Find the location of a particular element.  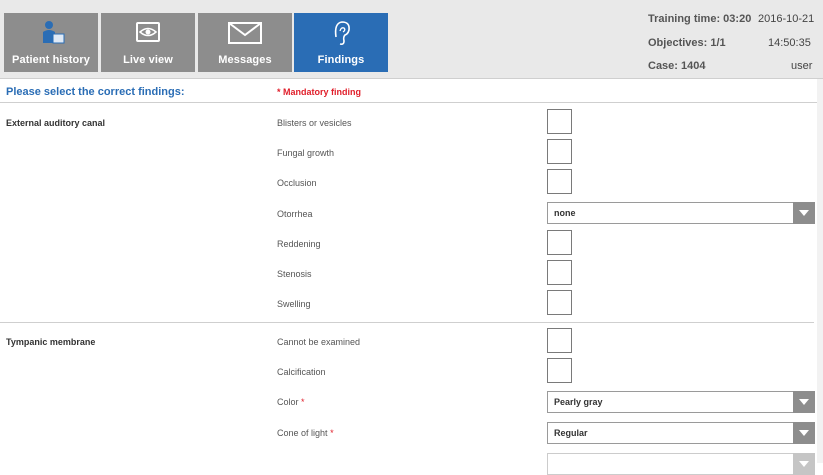

date: 2016-10-21 is located at coordinates (786, 19).